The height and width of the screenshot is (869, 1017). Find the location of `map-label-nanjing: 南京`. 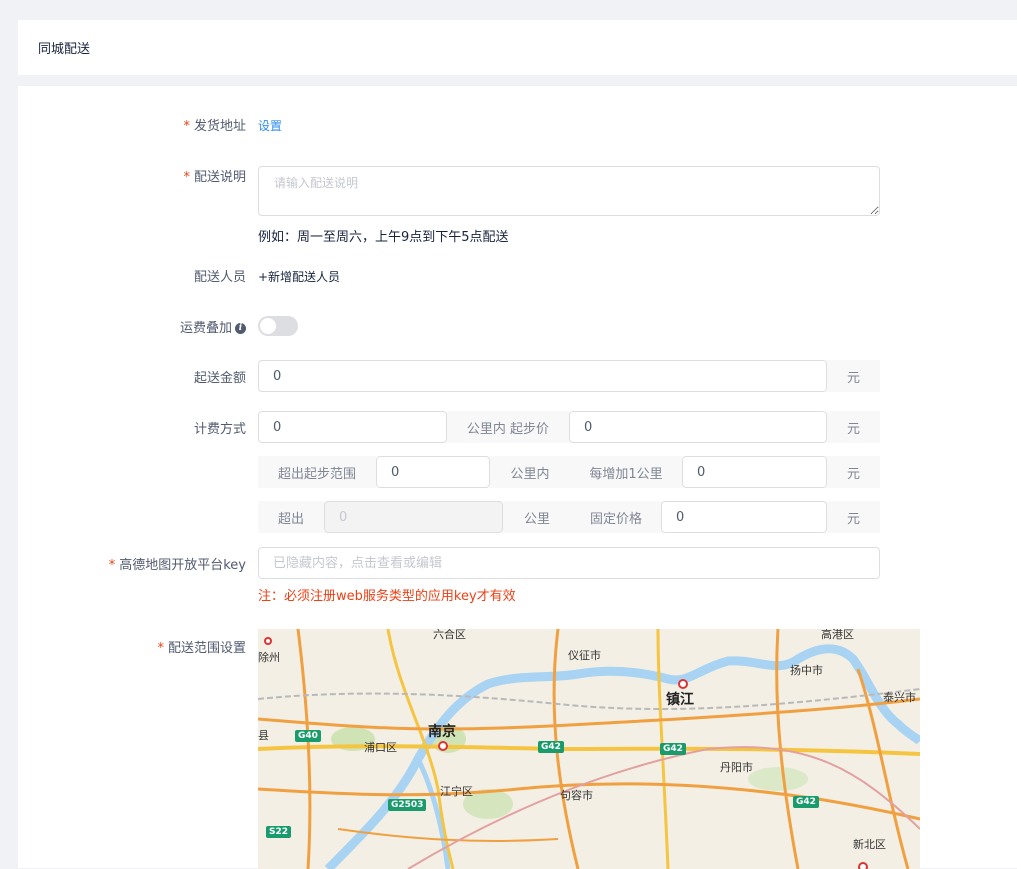

map-label-nanjing: 南京 is located at coordinates (442, 732).